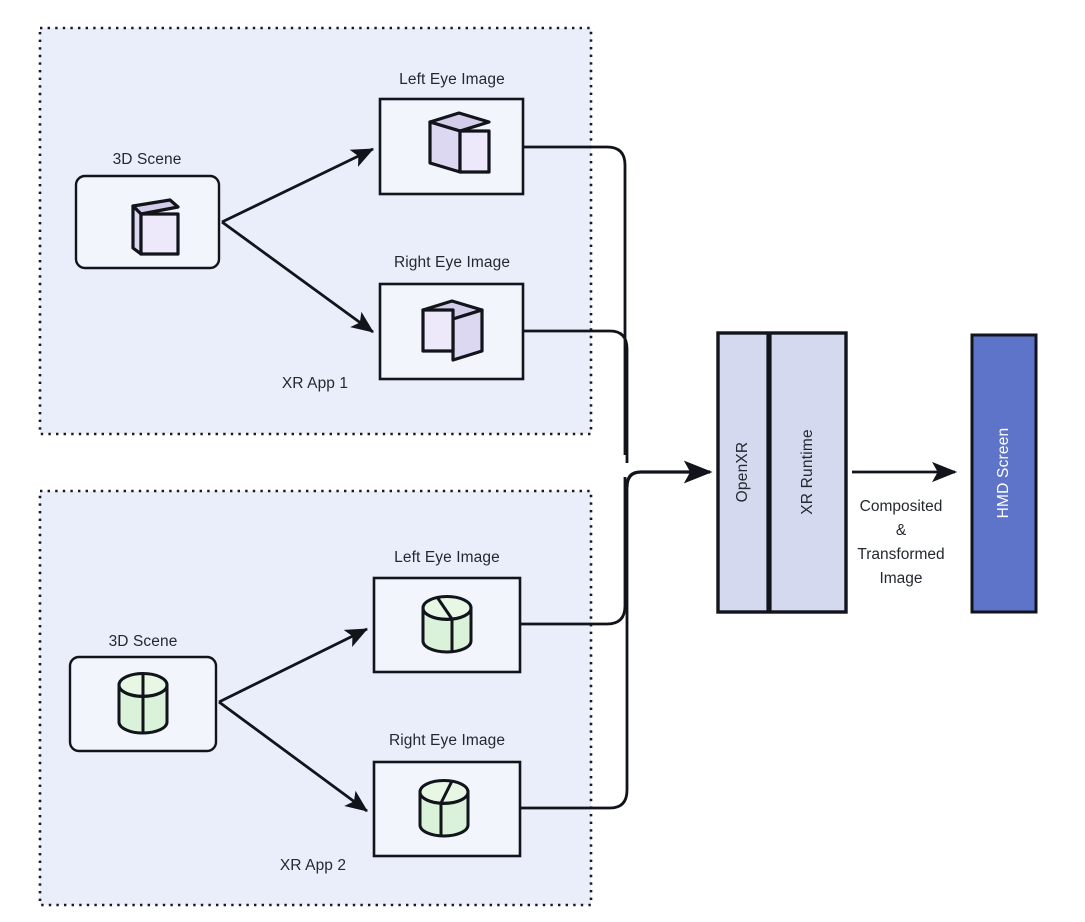 The height and width of the screenshot is (922, 1085). I want to click on xr-app-2-label: XR App 2, so click(313, 865).